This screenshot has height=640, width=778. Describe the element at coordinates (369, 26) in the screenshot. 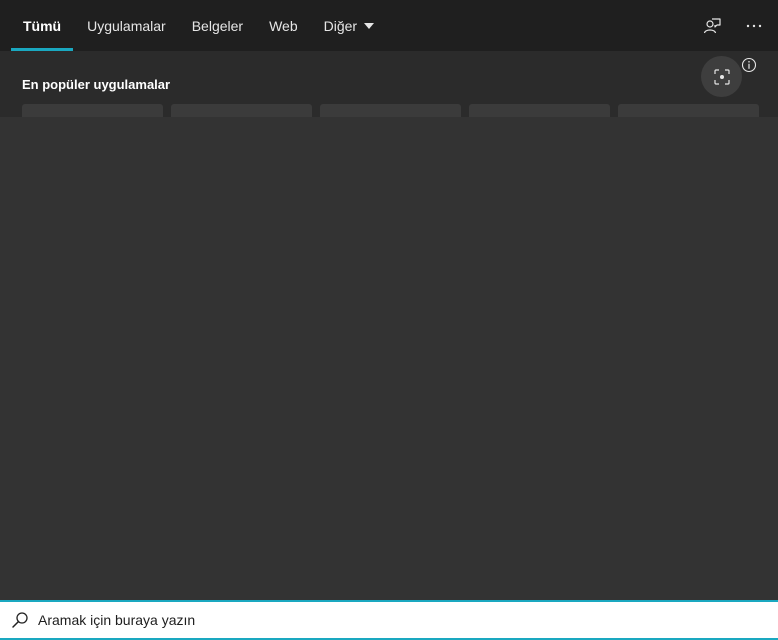

I see `chevron-down-icon` at that location.